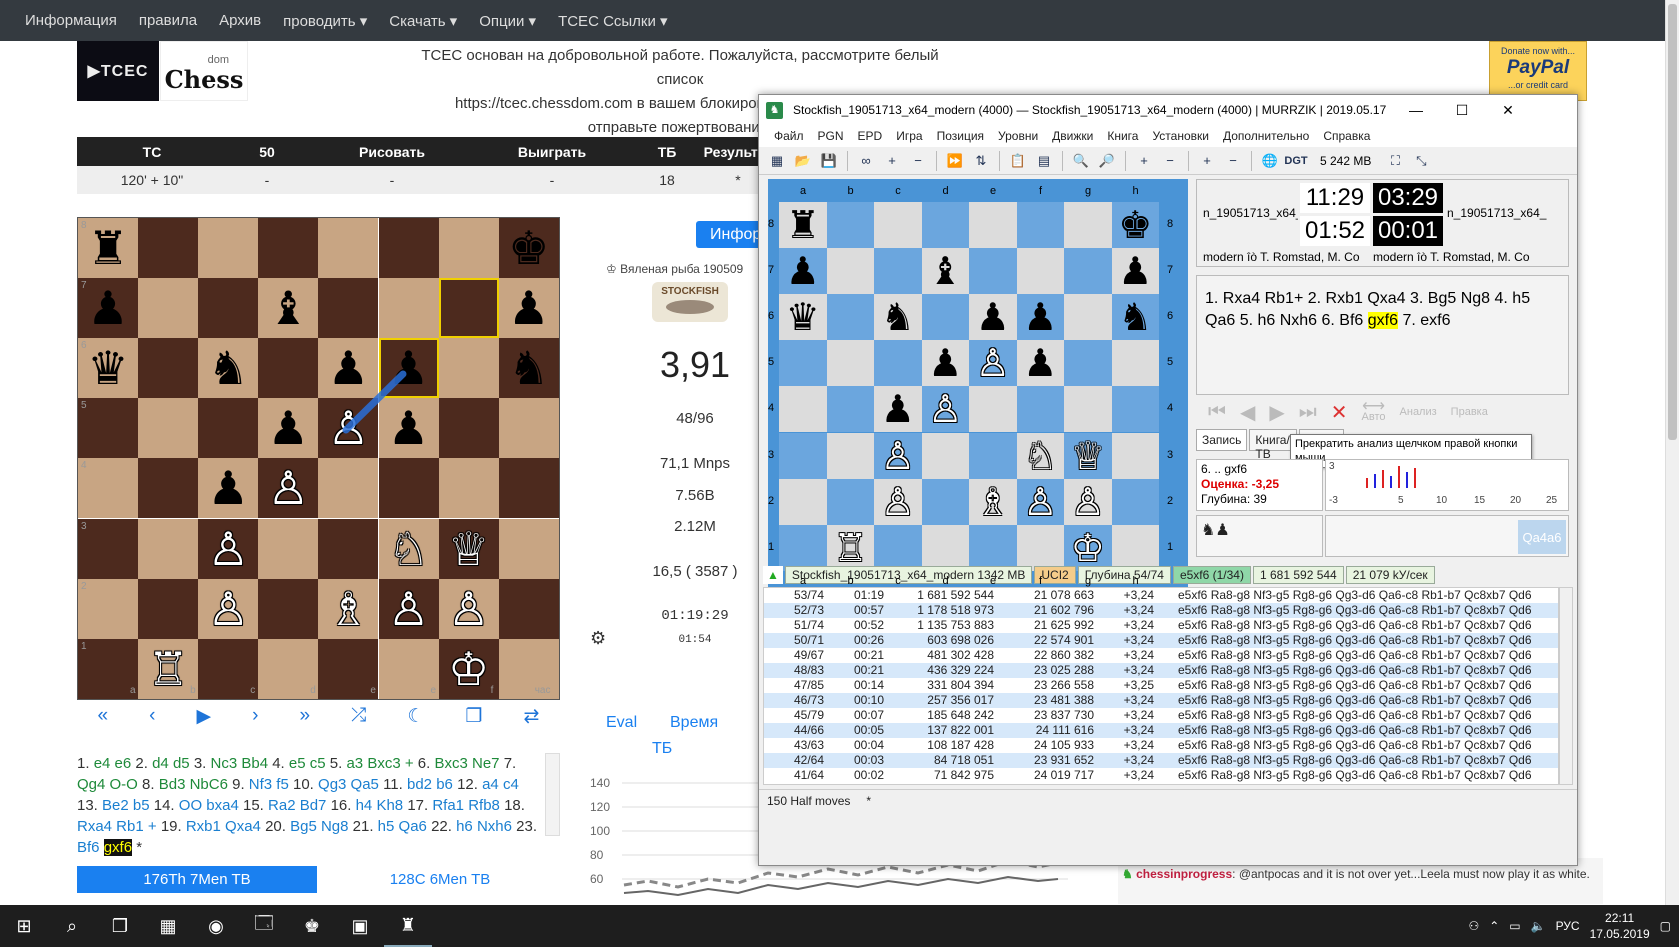 Image resolution: width=1679 pixels, height=947 pixels. What do you see at coordinates (72, 926) in the screenshot?
I see `search-icon: ⌕` at bounding box center [72, 926].